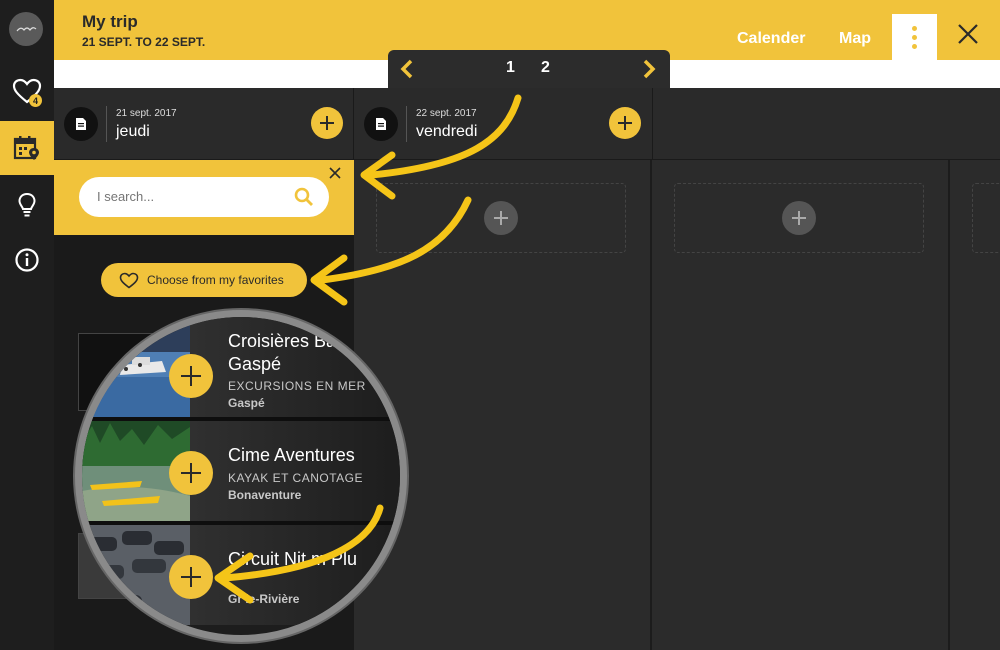 This screenshot has width=1000, height=650. What do you see at coordinates (27, 91) in the screenshot?
I see `favorites-nav-button: 4` at bounding box center [27, 91].